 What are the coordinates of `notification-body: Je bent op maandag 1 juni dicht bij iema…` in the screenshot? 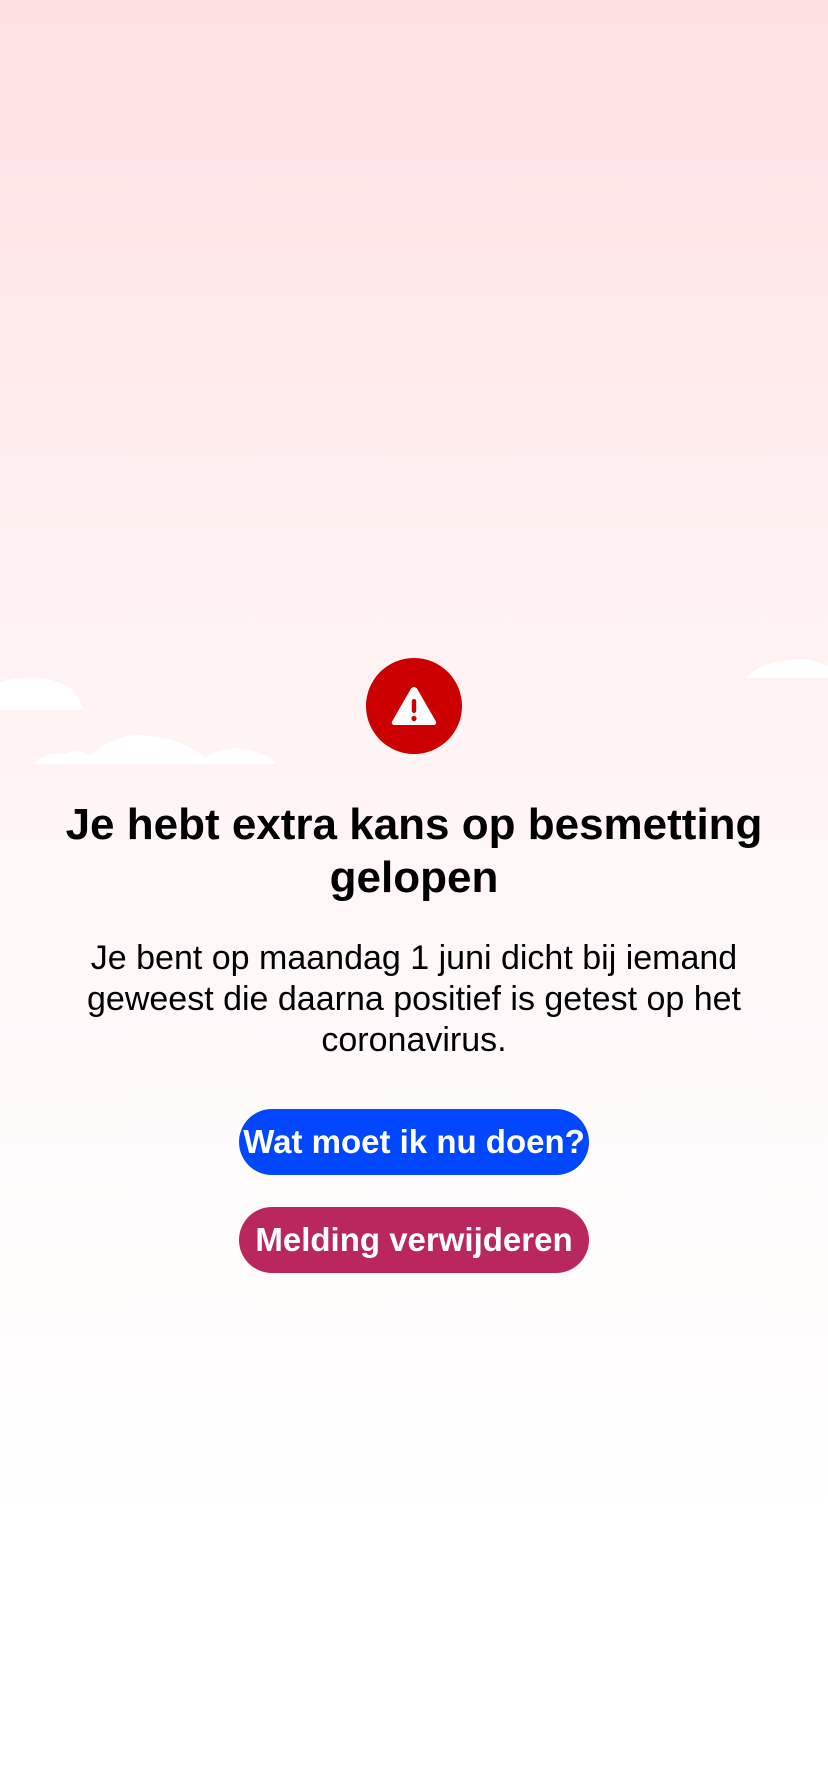 It's located at (414, 999).